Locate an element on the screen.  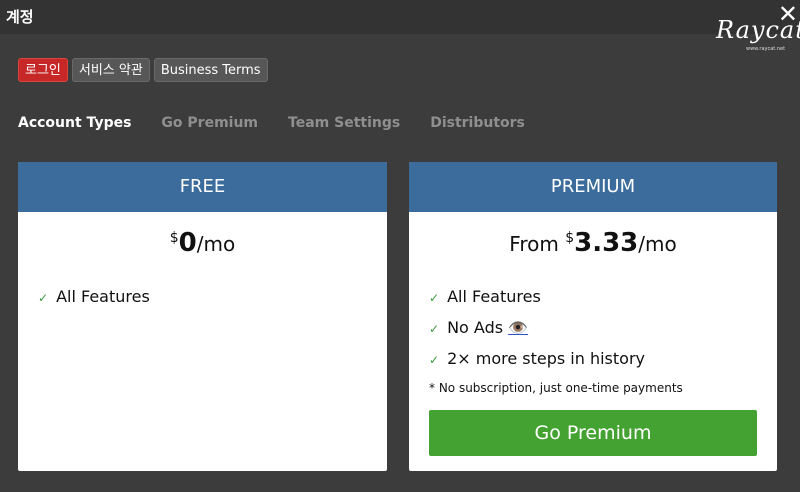
eye-icon: 👁️ is located at coordinates (518, 328).